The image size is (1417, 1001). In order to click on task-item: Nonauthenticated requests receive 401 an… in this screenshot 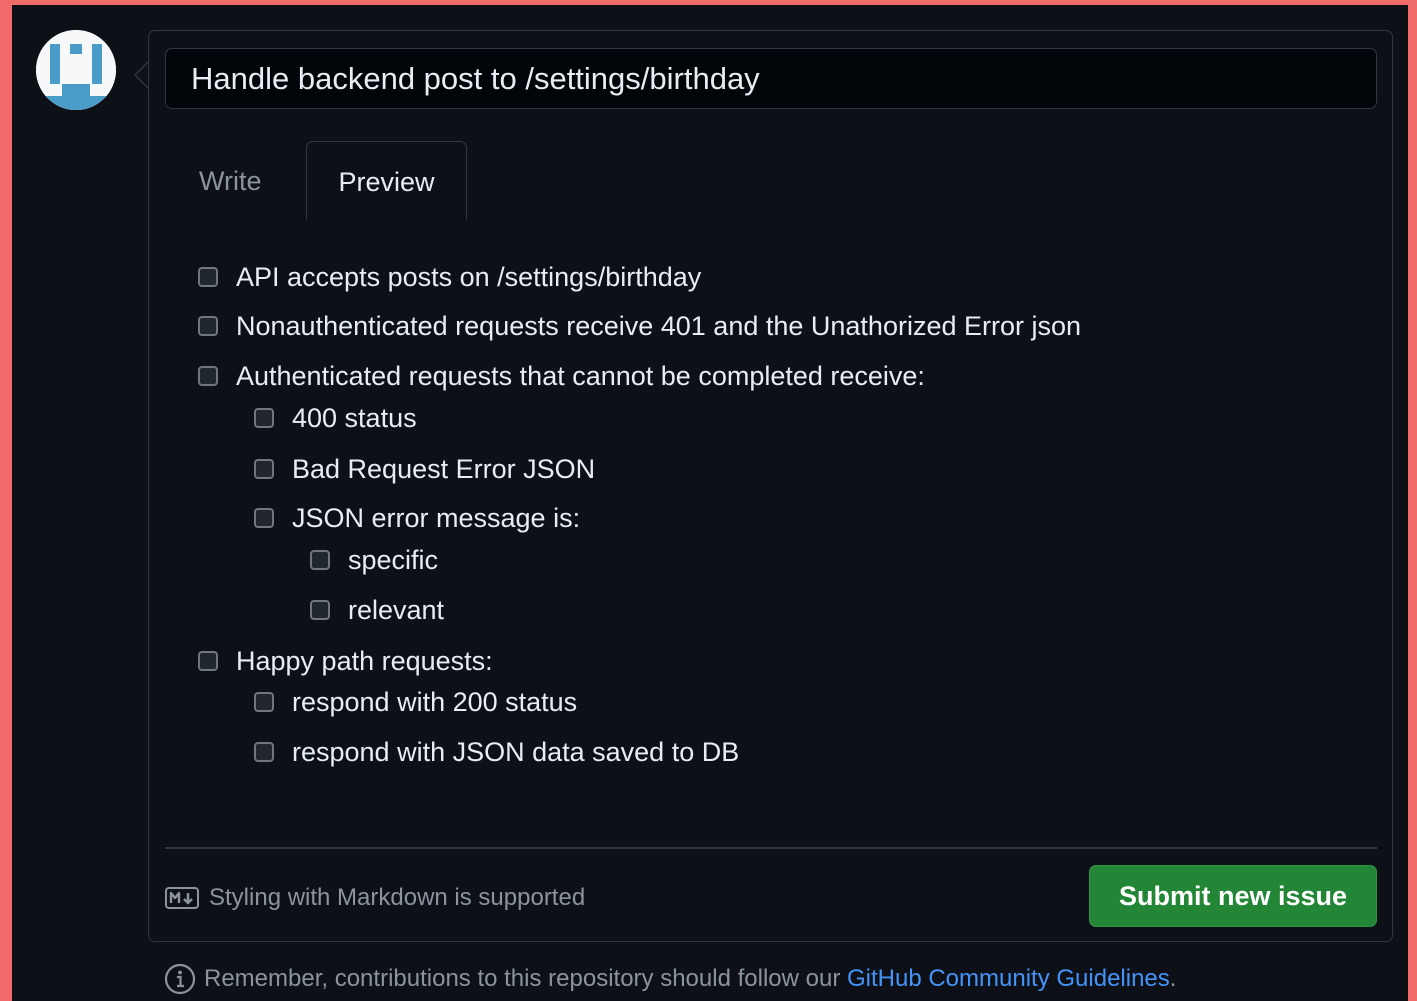, I will do `click(639, 326)`.